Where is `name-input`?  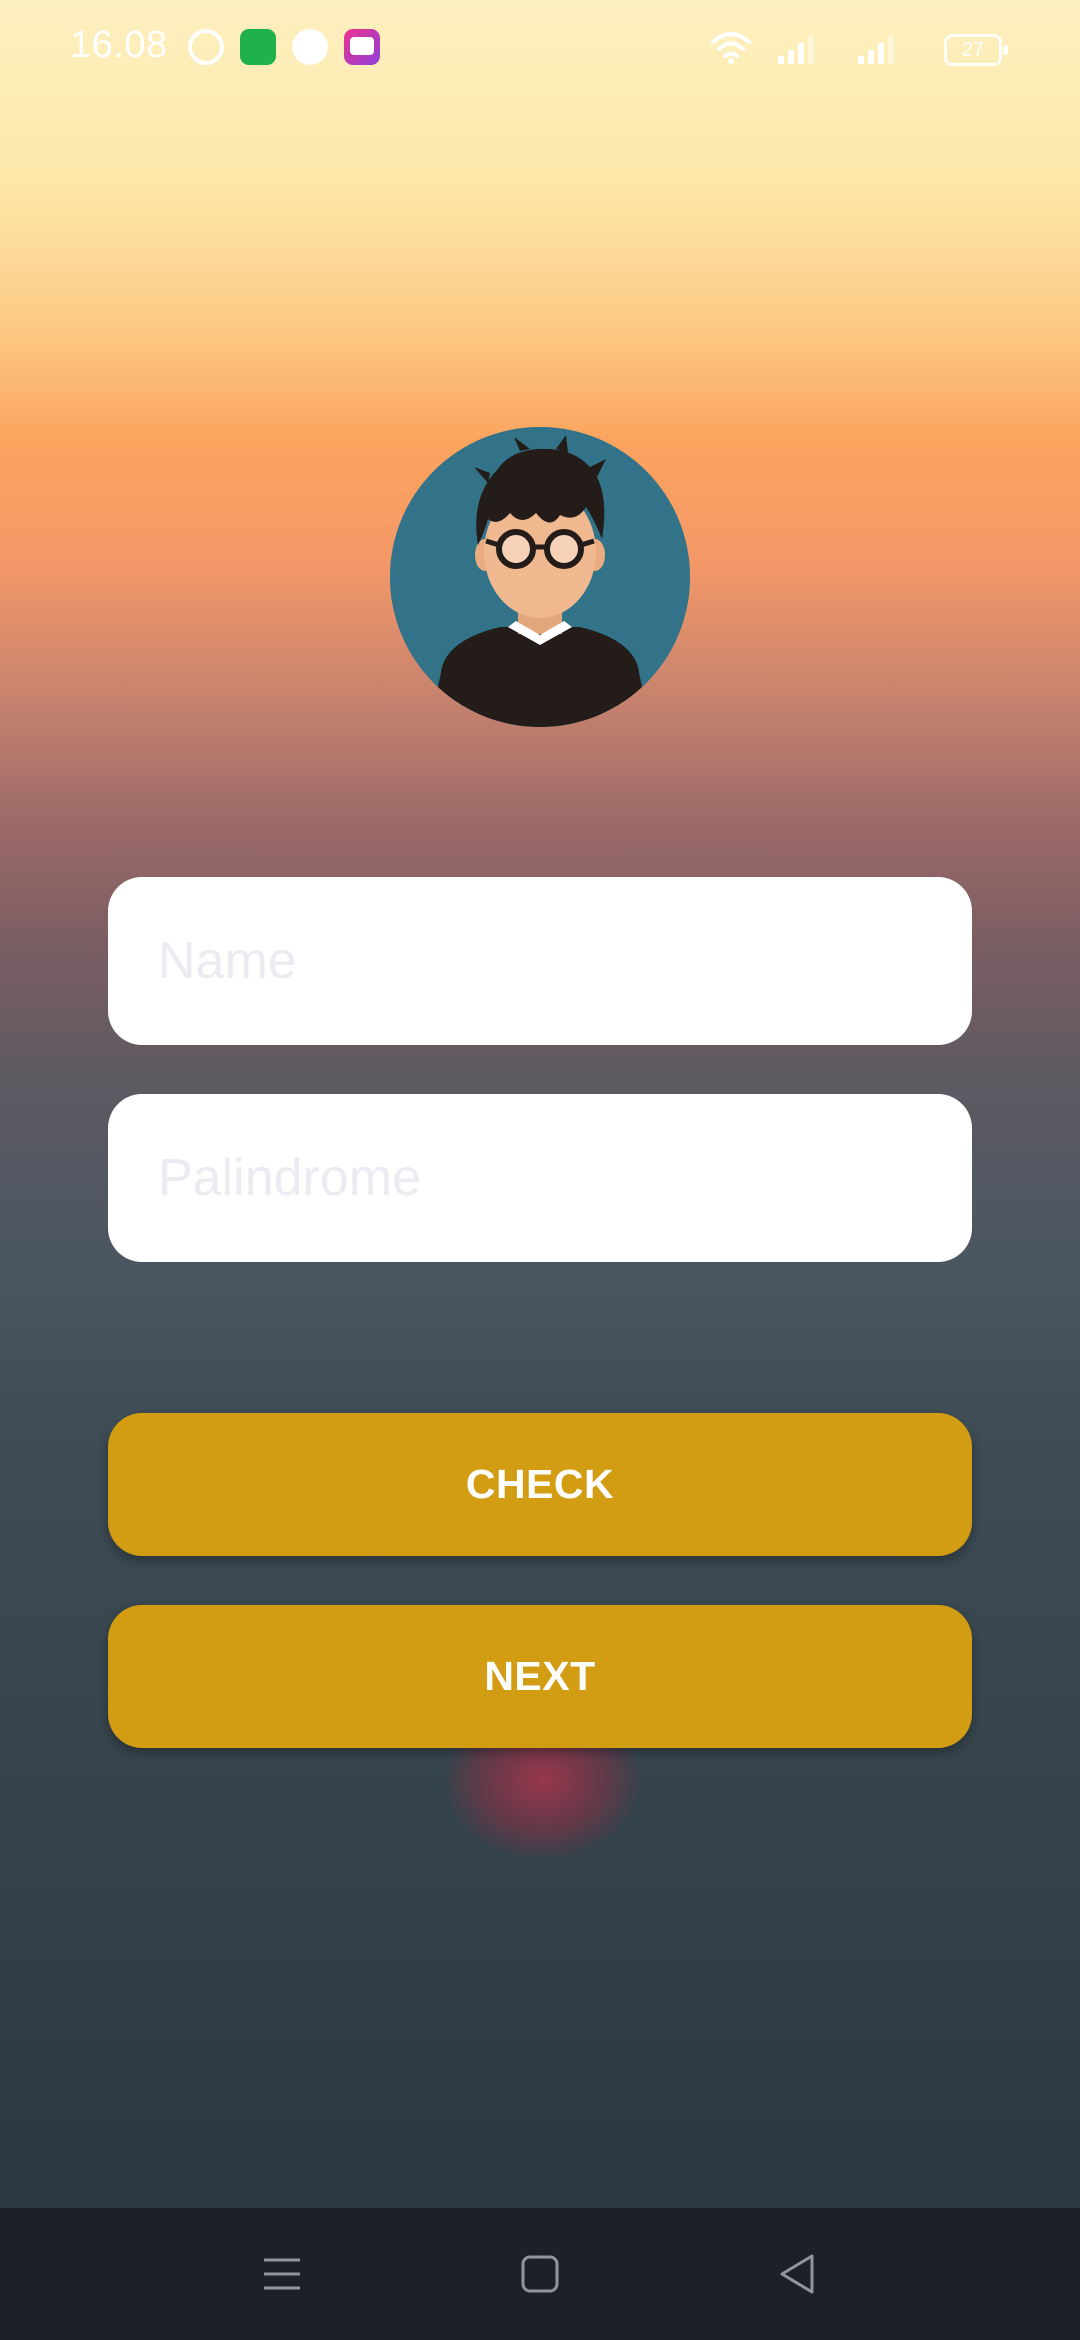
name-input is located at coordinates (540, 961).